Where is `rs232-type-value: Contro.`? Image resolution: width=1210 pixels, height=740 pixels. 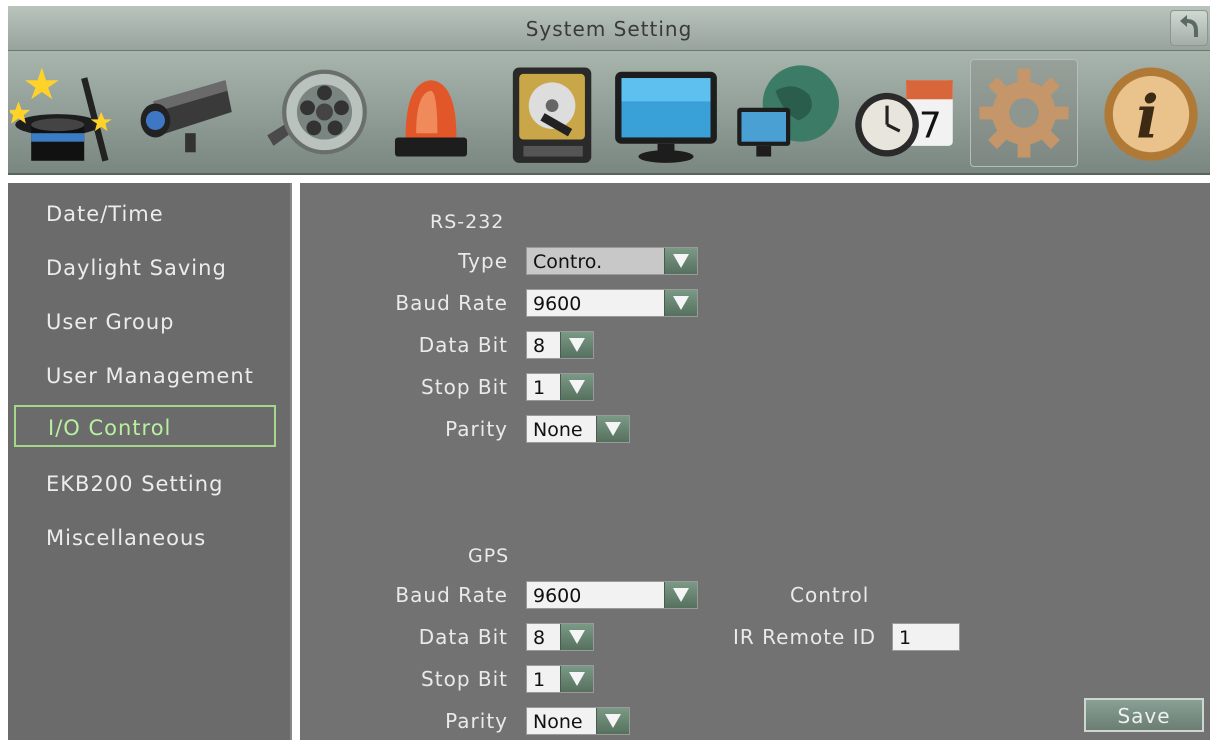
rs232-type-value: Contro. is located at coordinates (568, 262).